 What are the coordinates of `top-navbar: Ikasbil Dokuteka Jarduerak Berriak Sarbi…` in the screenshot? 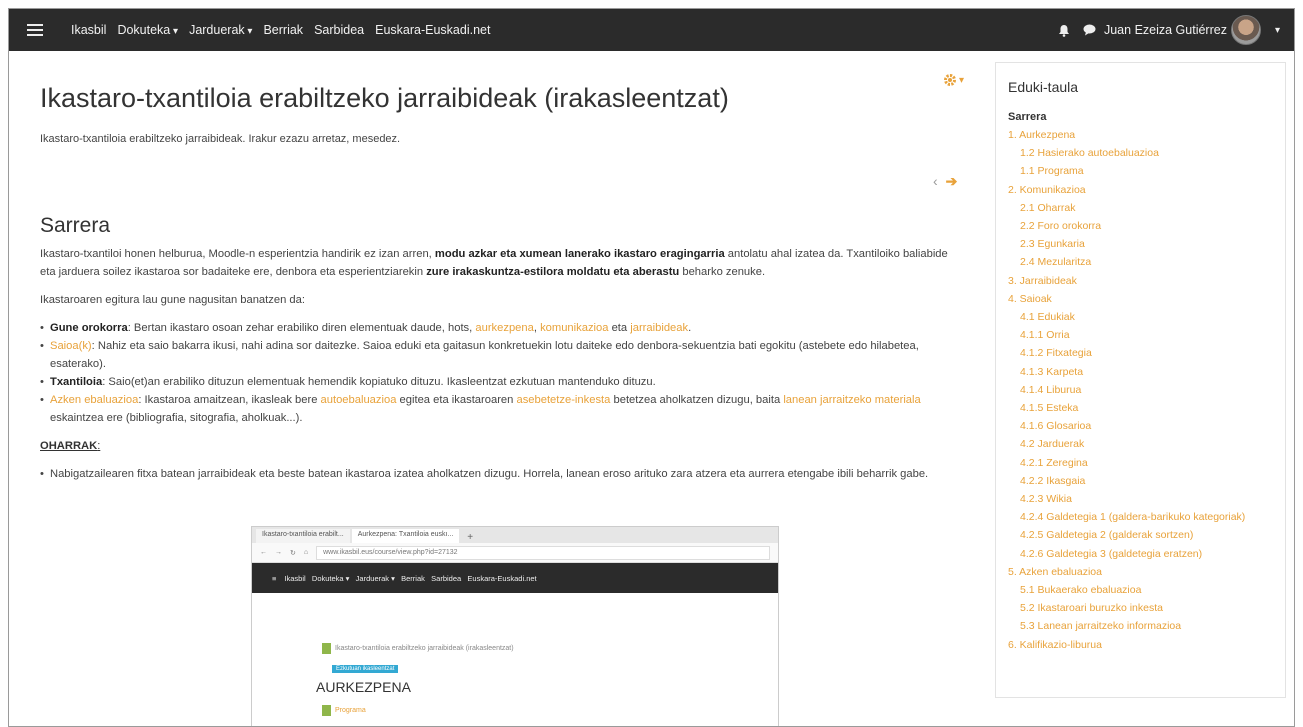 It's located at (651, 30).